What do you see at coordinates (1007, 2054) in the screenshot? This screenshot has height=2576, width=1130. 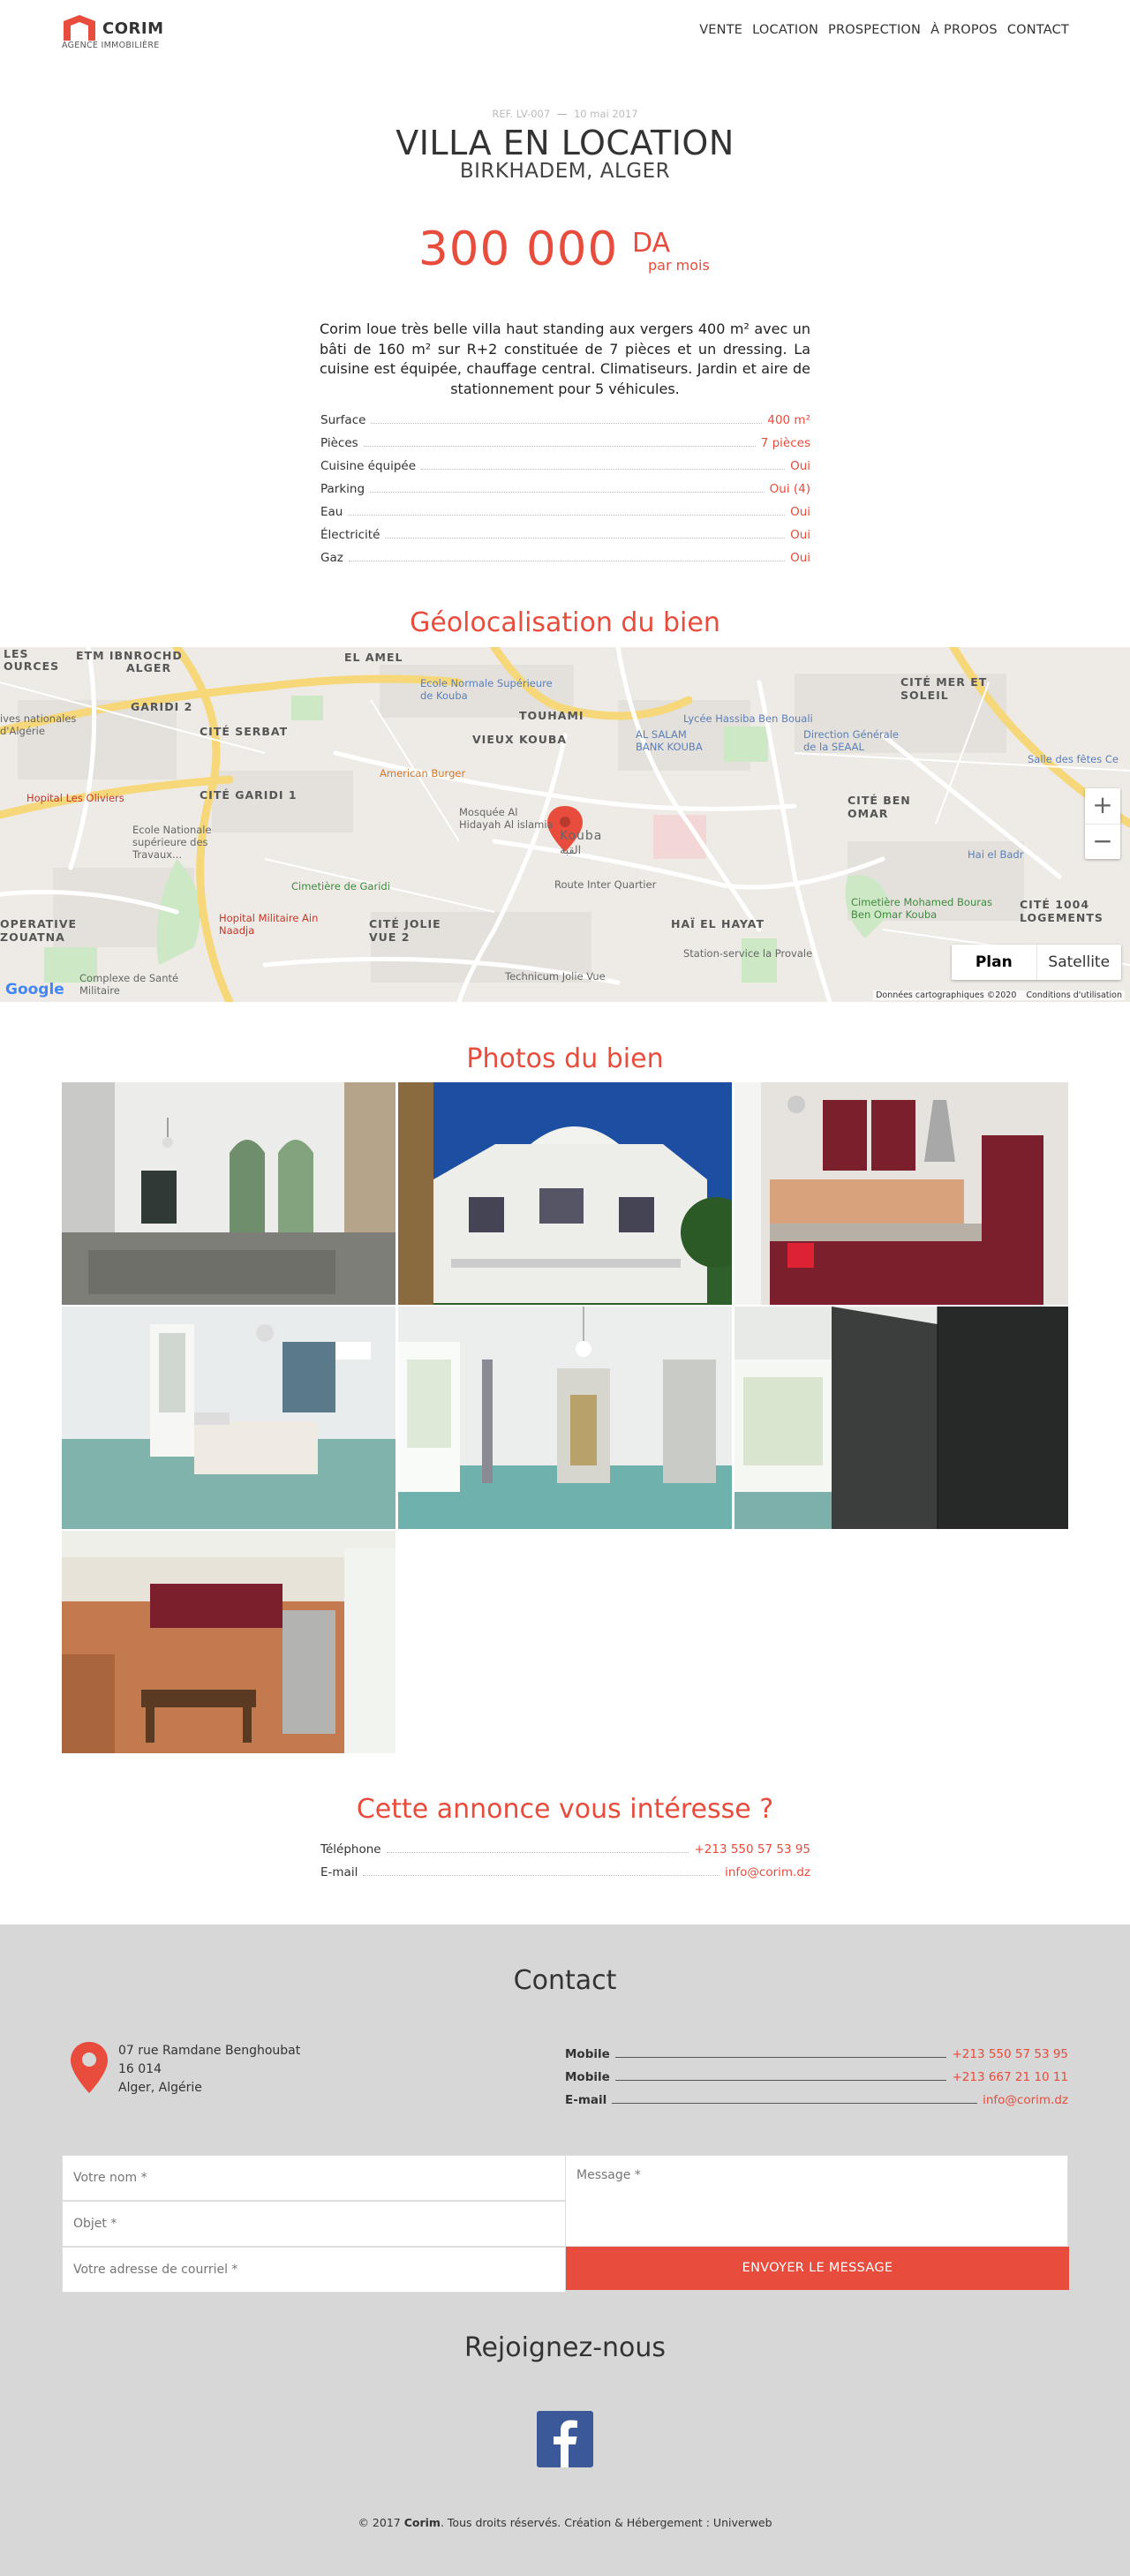 I see `contact-value: +213 550 57 53 95` at bounding box center [1007, 2054].